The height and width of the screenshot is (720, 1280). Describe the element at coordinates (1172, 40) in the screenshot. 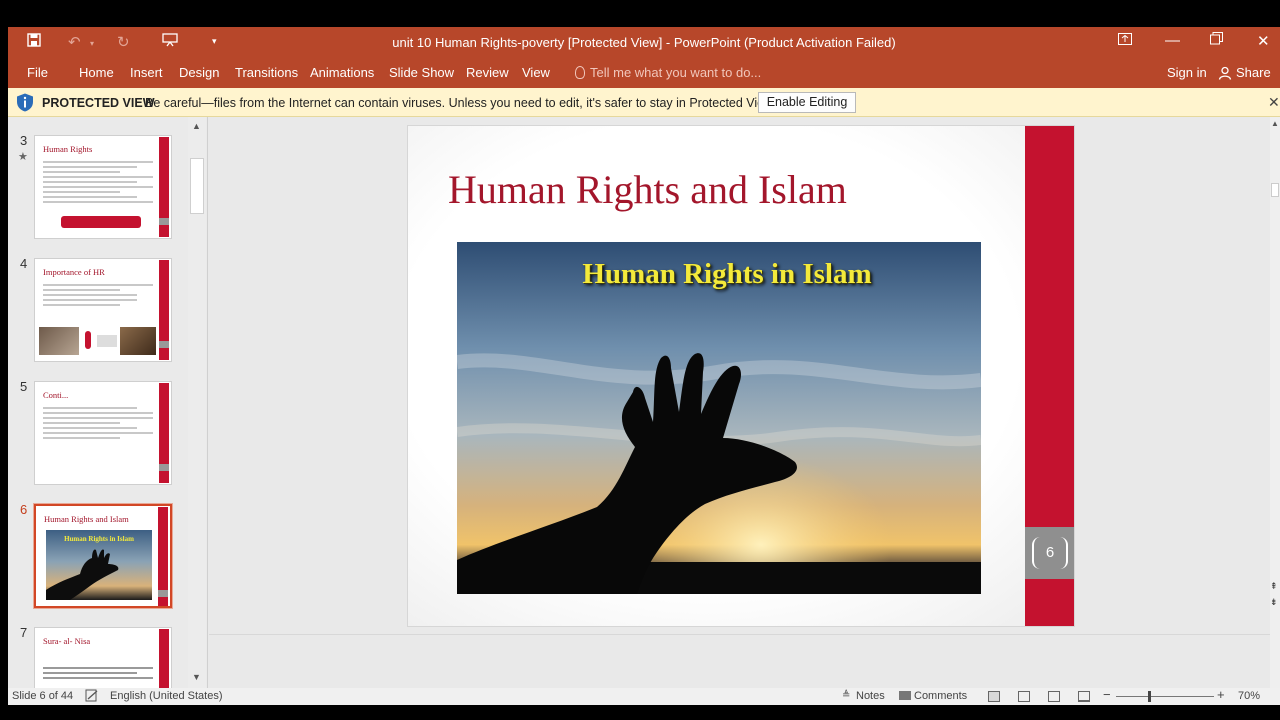

I see `minimize-icon: —` at that location.